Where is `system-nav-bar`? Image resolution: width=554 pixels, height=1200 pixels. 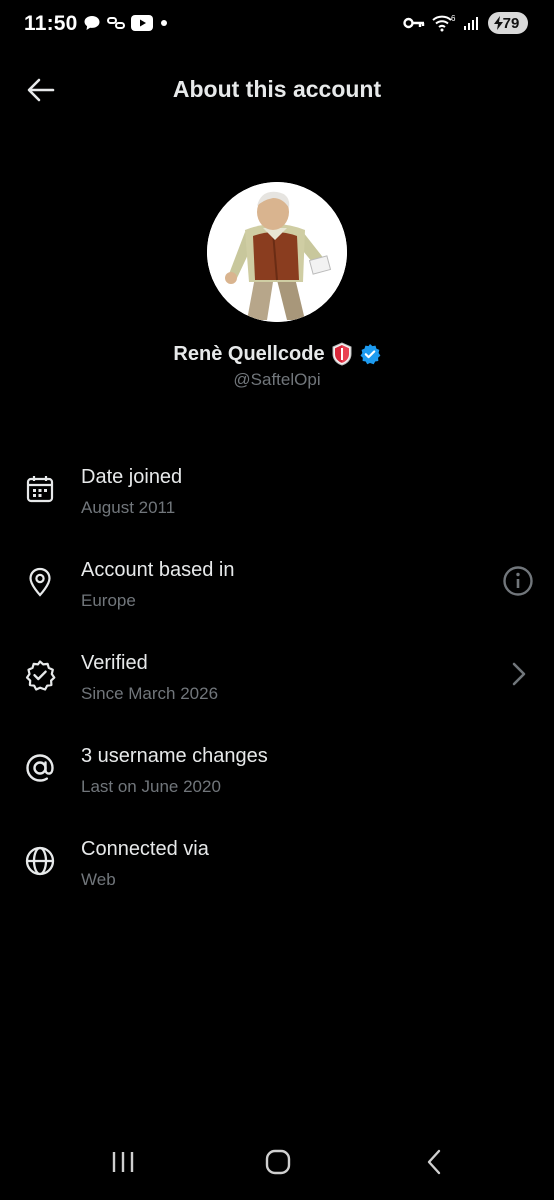 system-nav-bar is located at coordinates (277, 1160).